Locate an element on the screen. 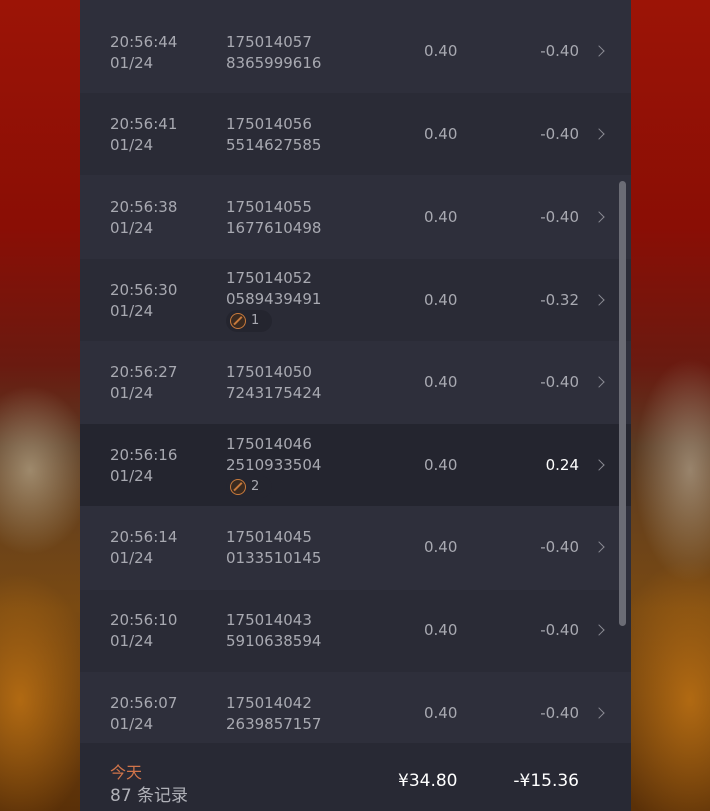  order-id-line1: 175014042 is located at coordinates (269, 703).